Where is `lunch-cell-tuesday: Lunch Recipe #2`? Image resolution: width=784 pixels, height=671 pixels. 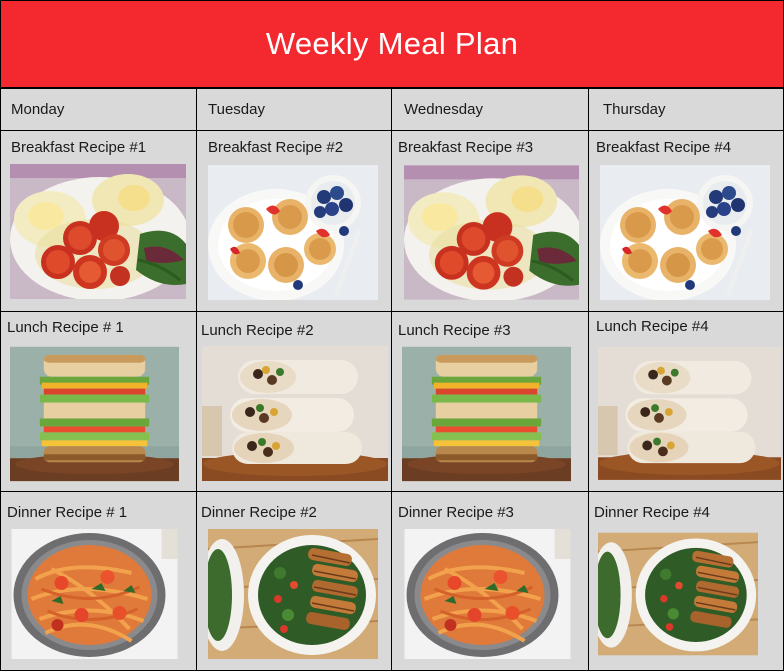 lunch-cell-tuesday: Lunch Recipe #2 is located at coordinates (294, 401).